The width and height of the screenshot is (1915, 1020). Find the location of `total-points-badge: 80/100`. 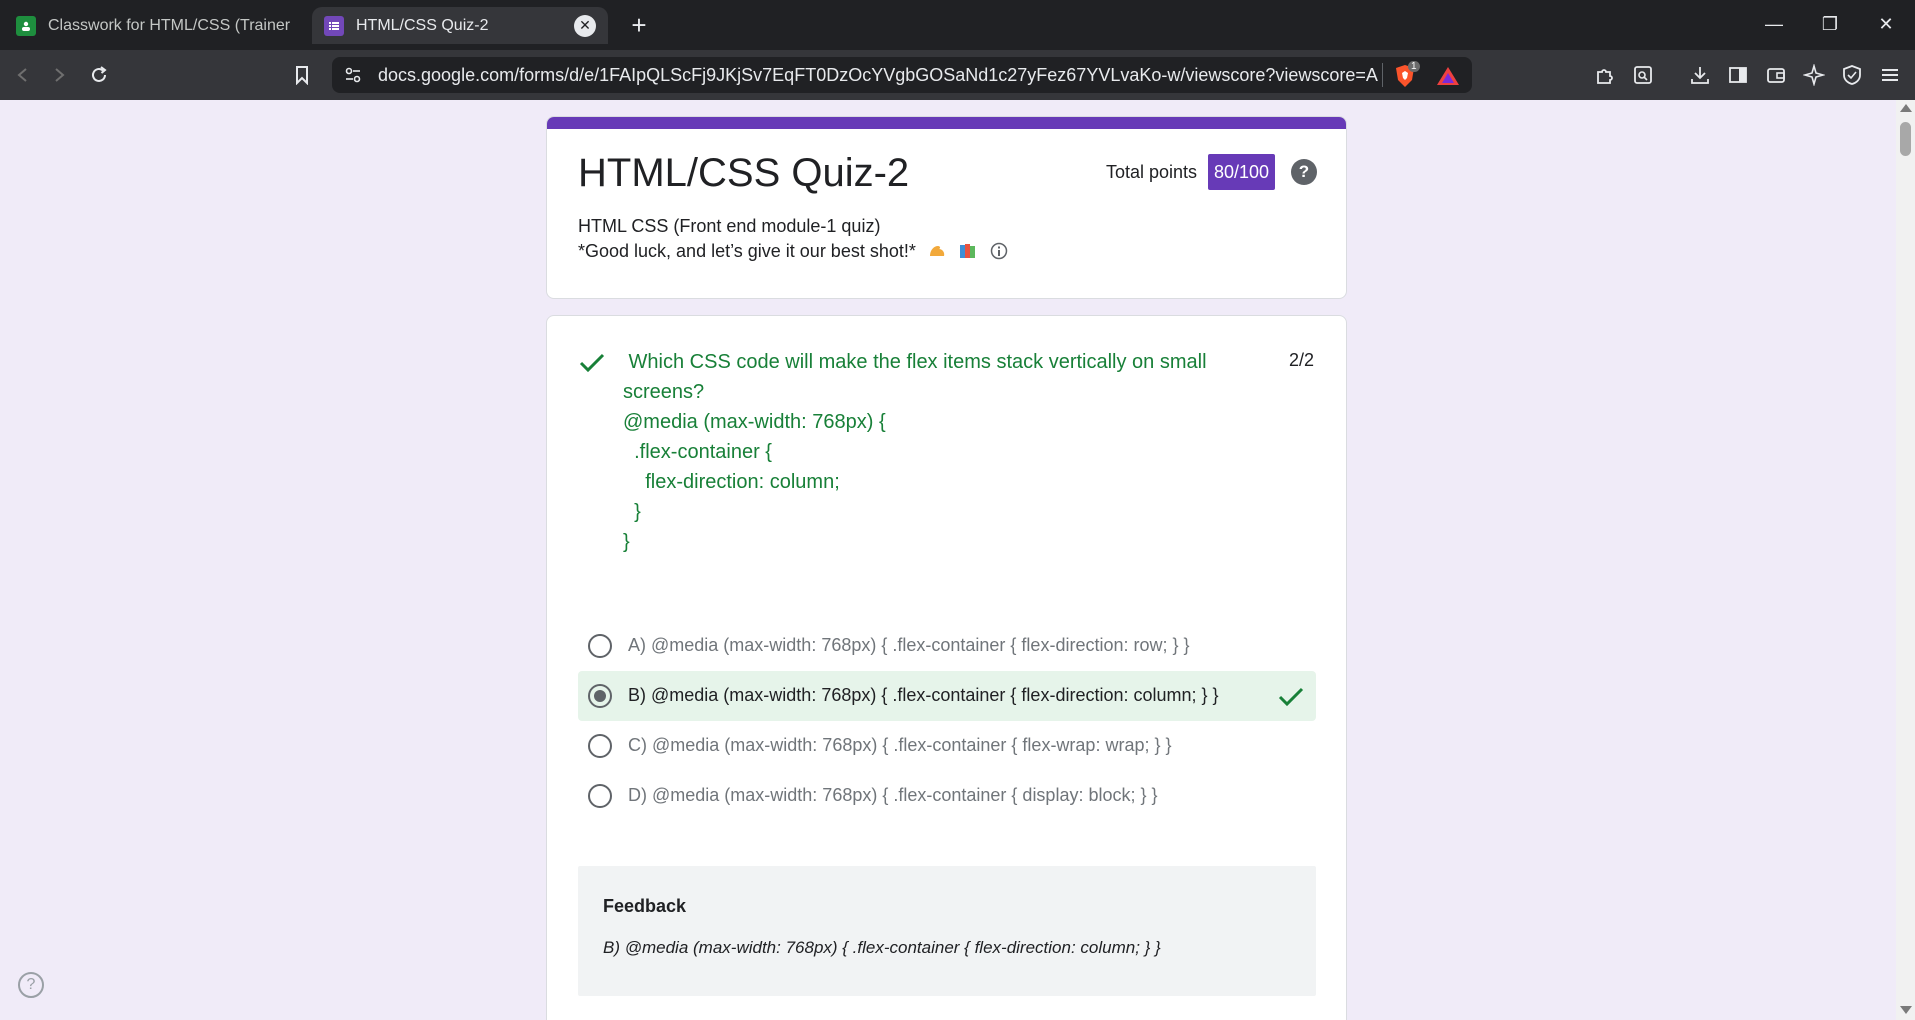

total-points-badge: 80/100 is located at coordinates (1242, 172).